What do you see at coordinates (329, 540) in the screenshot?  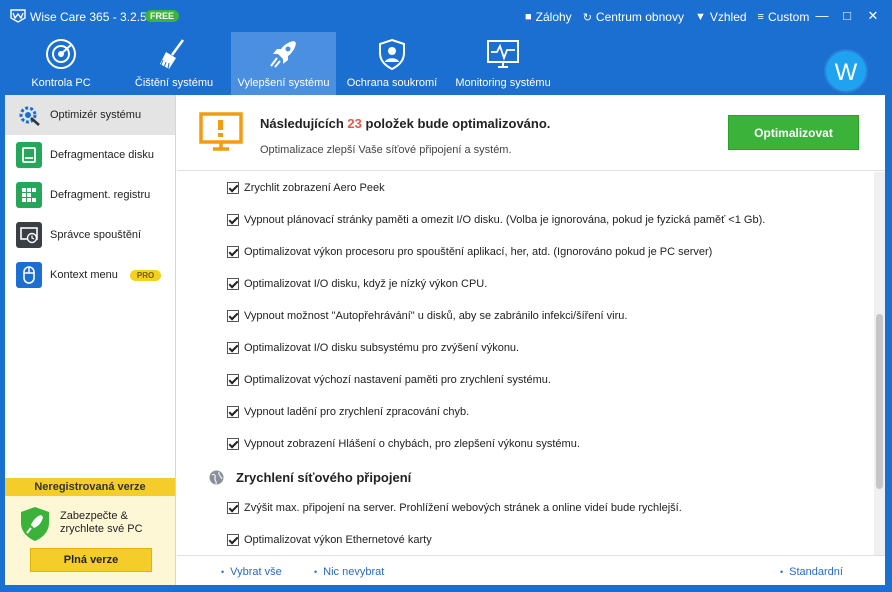 I see `list-item: Optimalizovat výkon Ethernetové karty` at bounding box center [329, 540].